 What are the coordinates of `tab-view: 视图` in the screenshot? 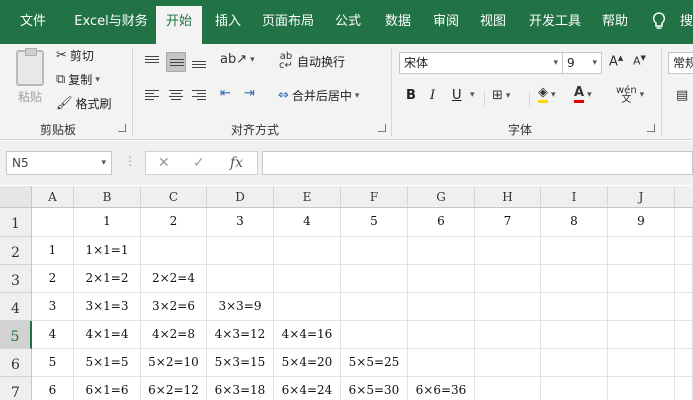 It's located at (493, 22).